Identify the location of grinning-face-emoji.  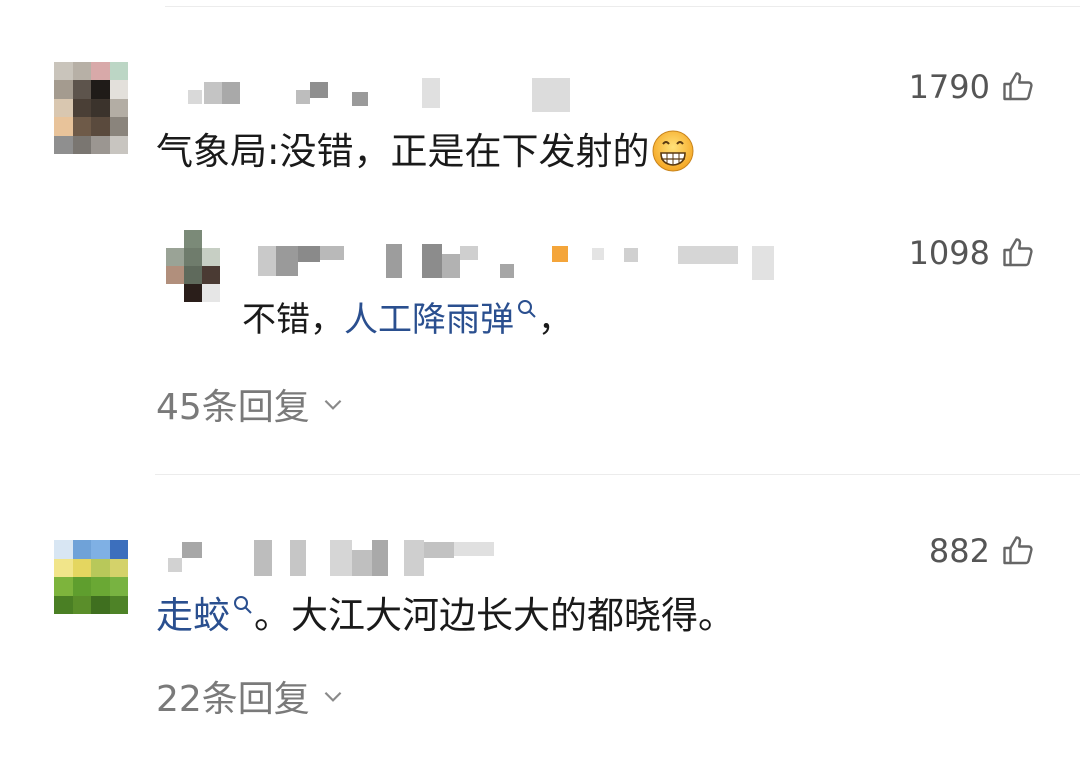
(673, 150).